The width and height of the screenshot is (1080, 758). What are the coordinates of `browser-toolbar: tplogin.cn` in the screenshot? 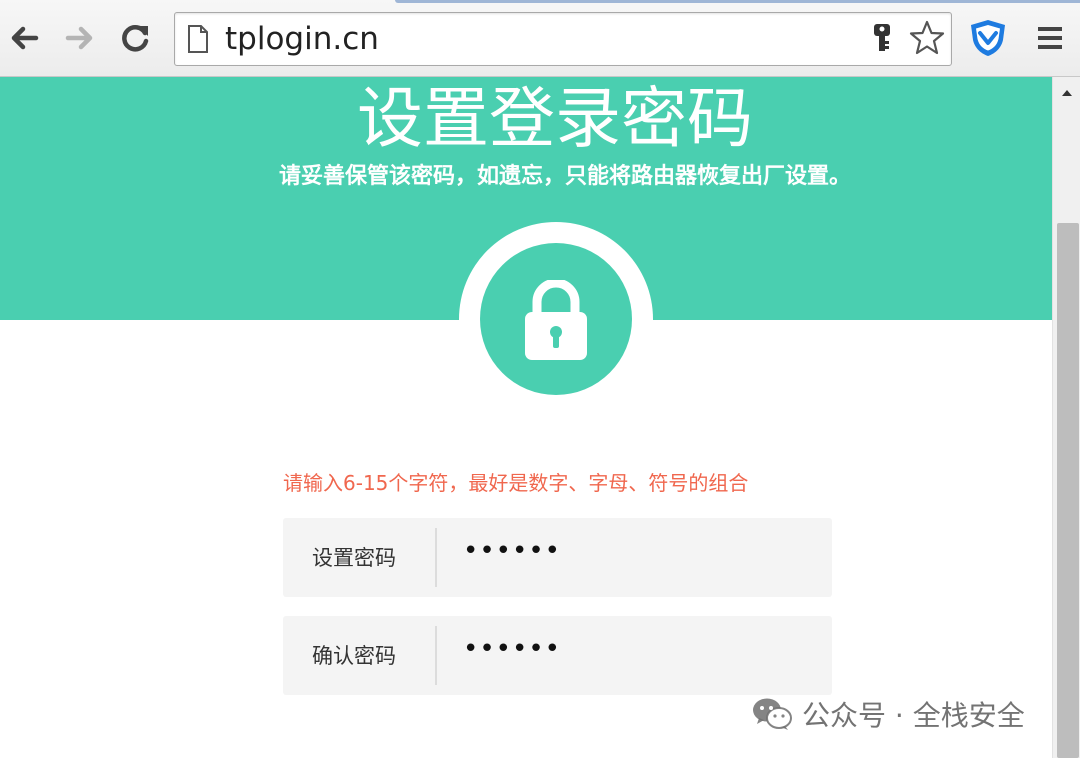 It's located at (540, 38).